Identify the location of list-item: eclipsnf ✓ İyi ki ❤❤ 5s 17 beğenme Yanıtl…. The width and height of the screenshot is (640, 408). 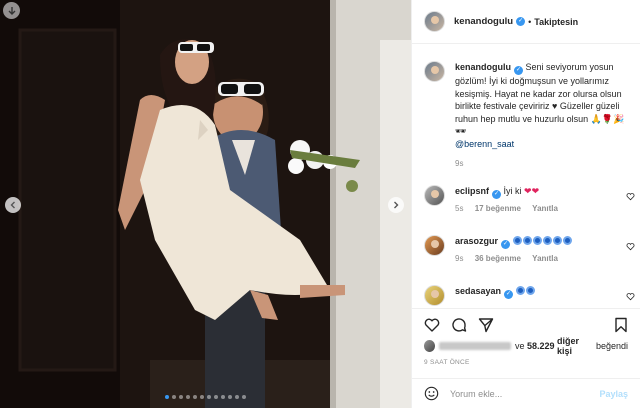
(529, 199).